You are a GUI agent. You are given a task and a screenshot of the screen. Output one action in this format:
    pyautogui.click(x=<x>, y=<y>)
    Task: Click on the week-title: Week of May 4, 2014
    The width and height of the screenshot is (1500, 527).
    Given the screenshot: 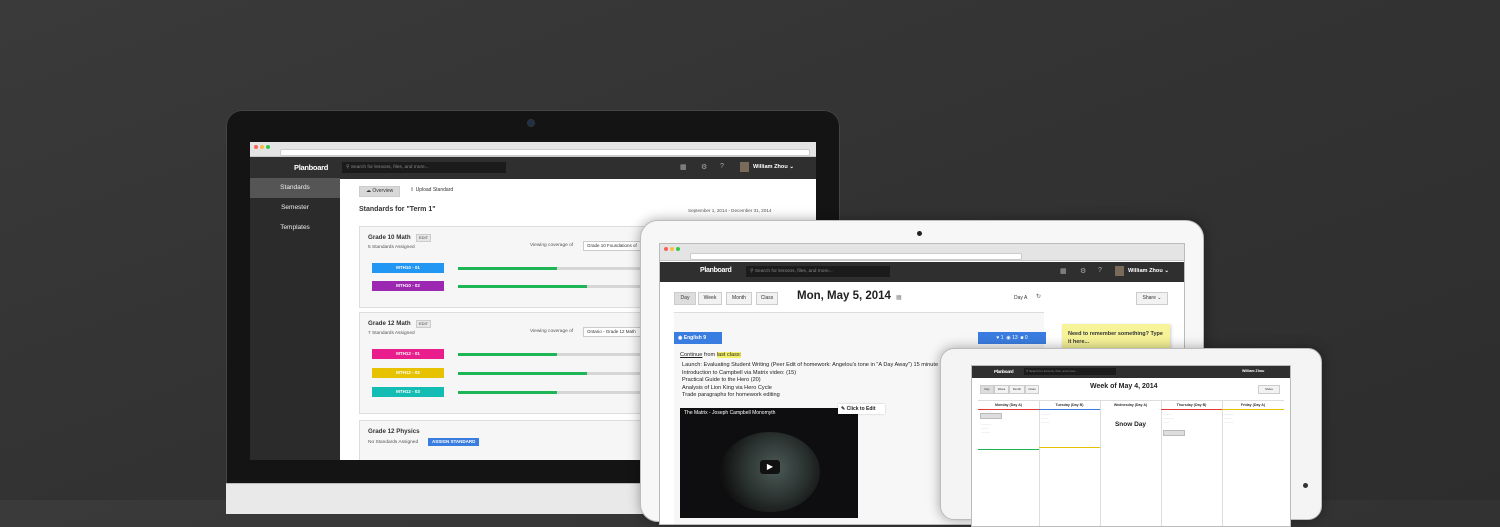 What is the action you would take?
    pyautogui.click(x=1124, y=386)
    